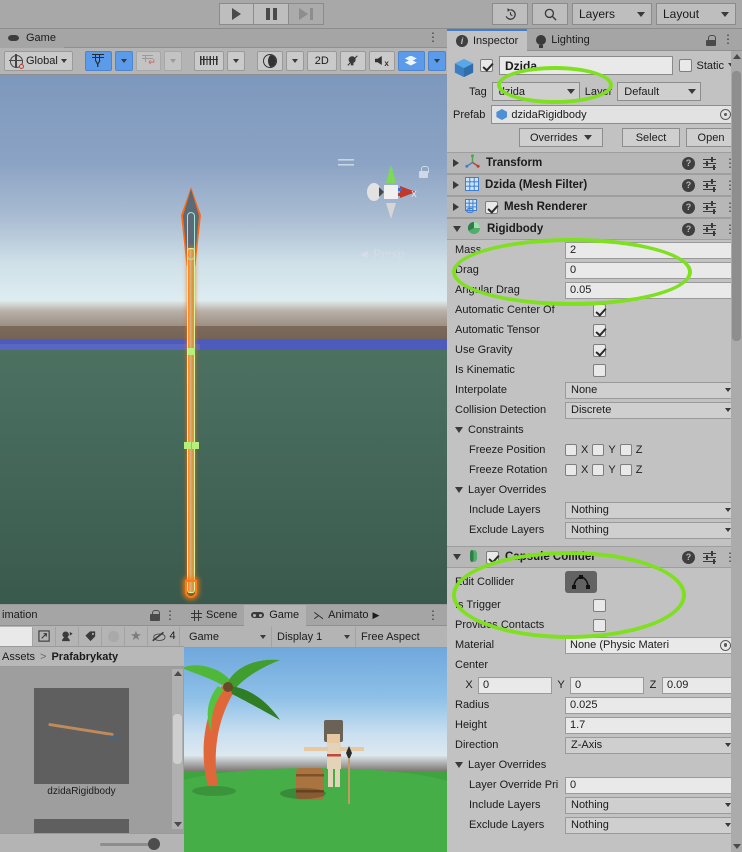 This screenshot has height=852, width=742. Describe the element at coordinates (563, 40) in the screenshot. I see `tab-lighting: Lighting` at that location.